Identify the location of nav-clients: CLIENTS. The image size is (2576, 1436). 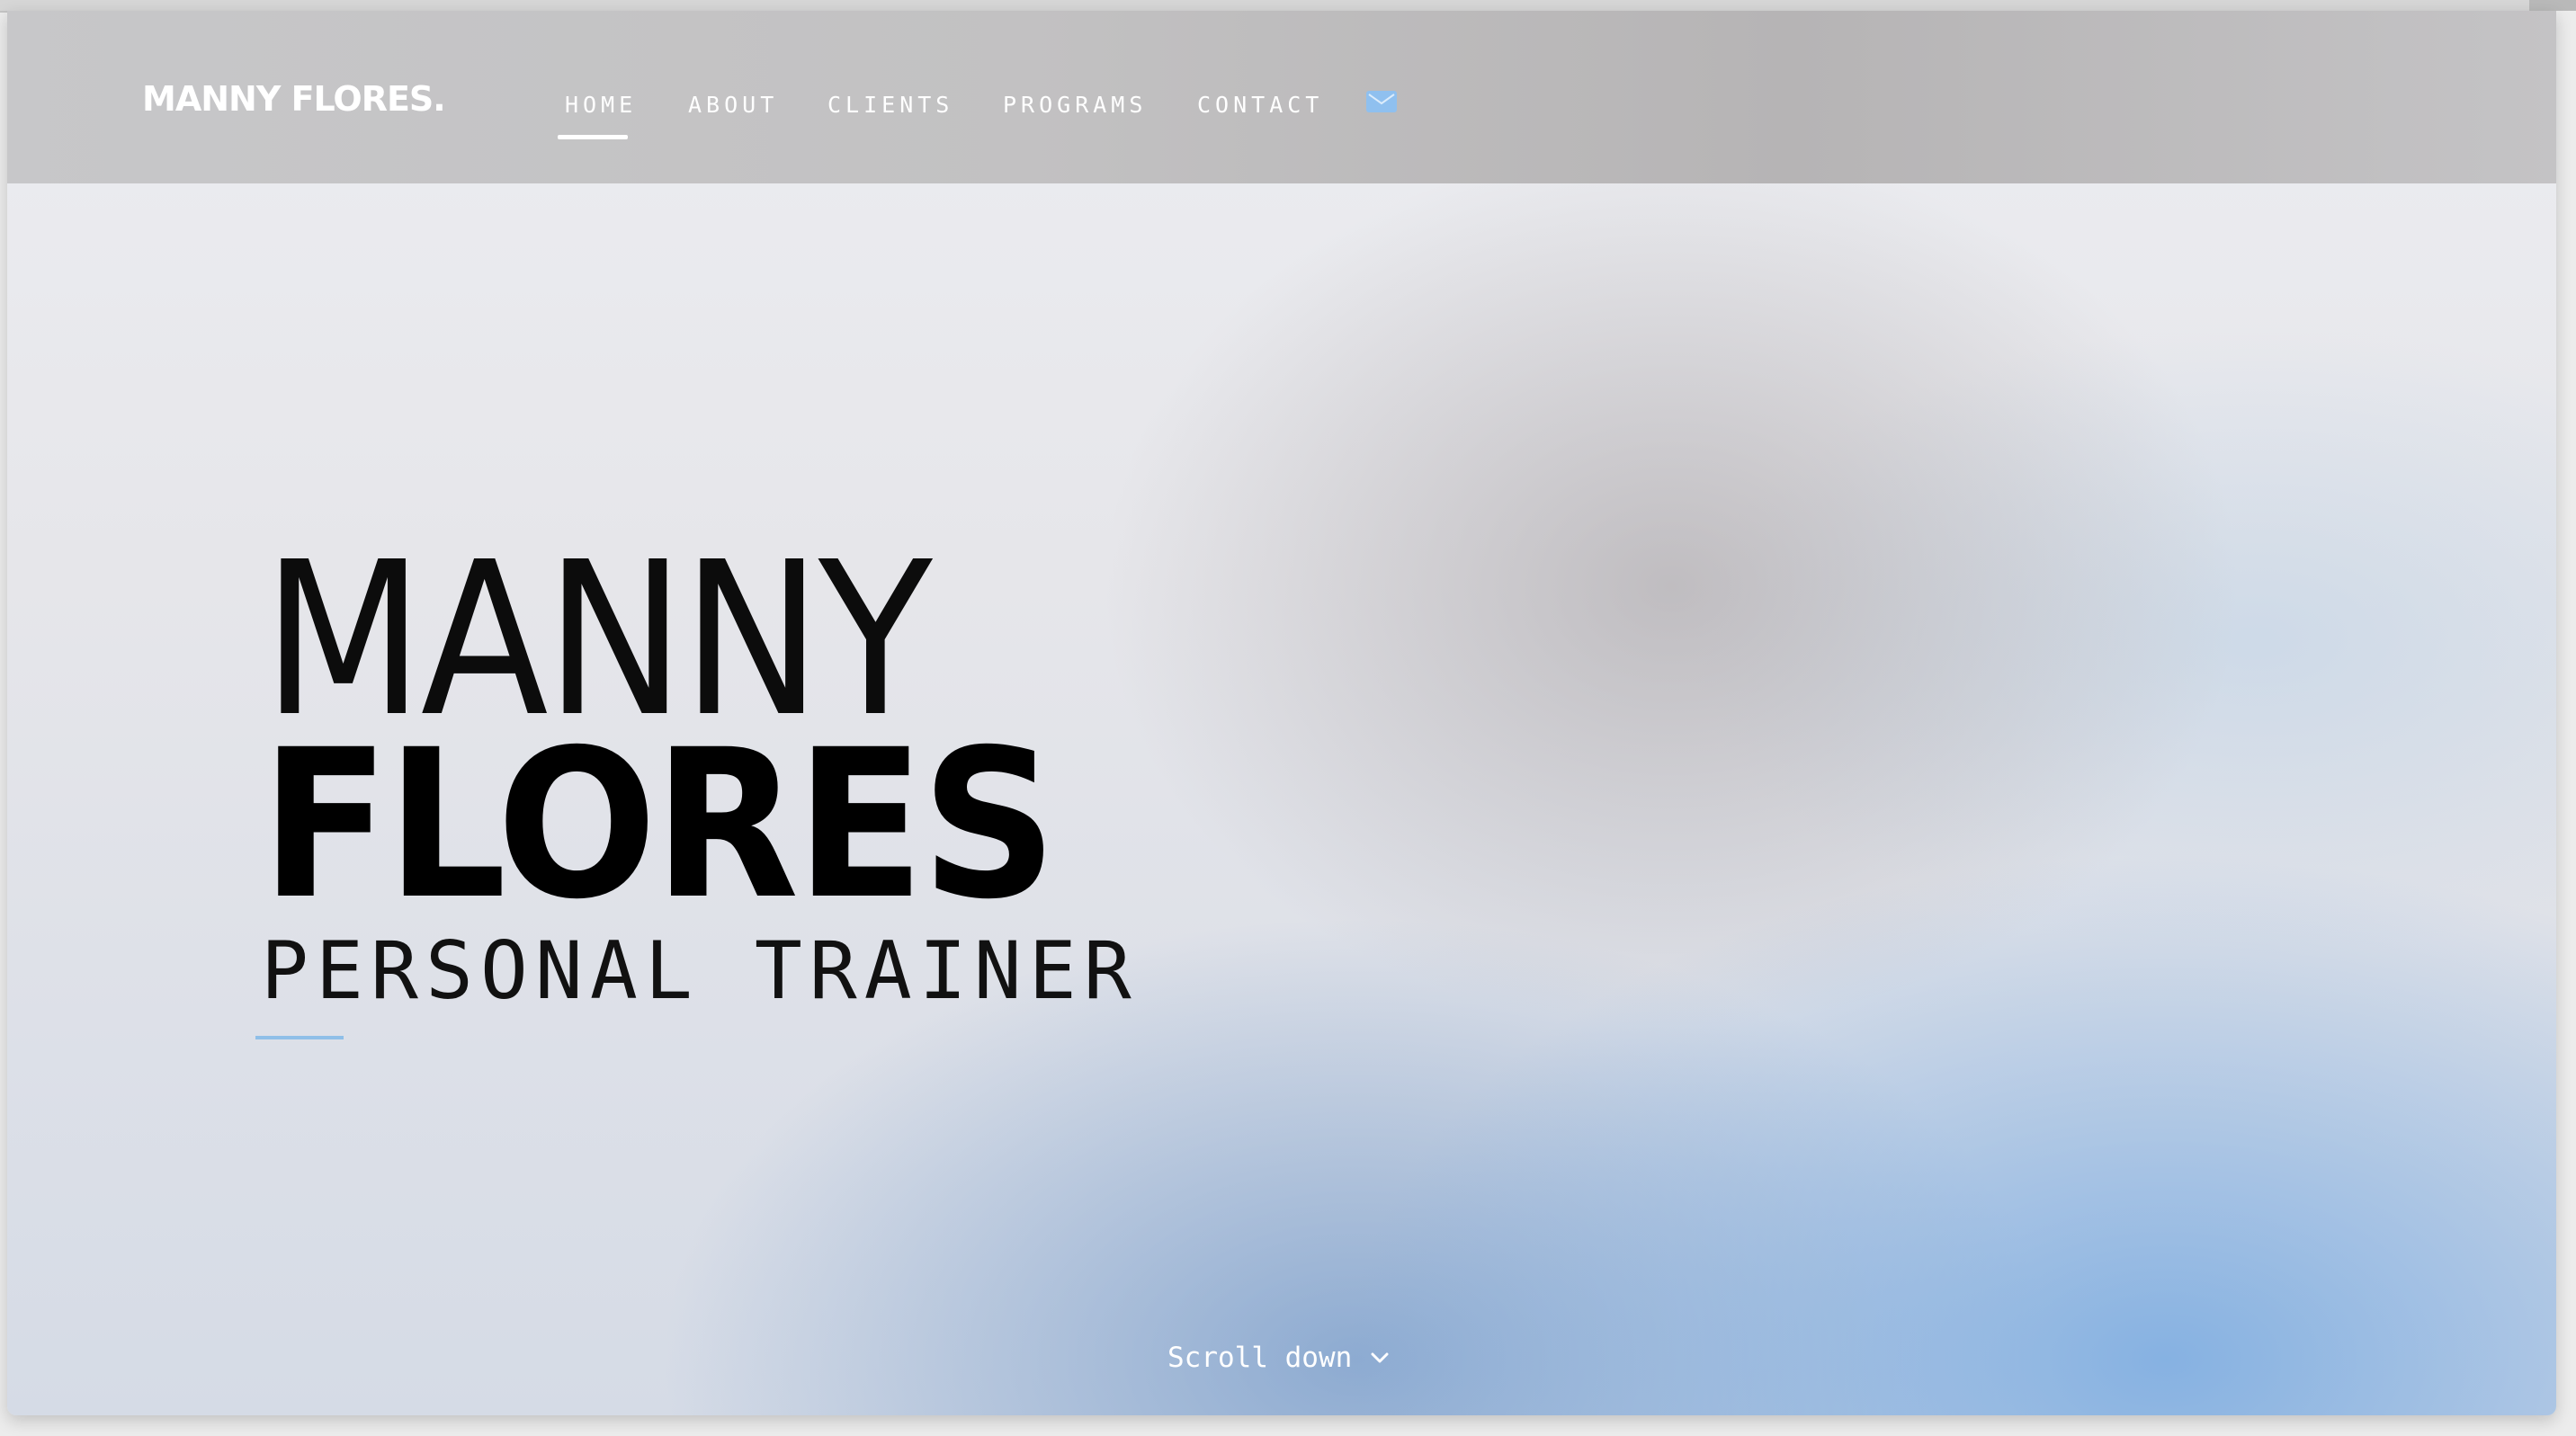
(890, 105).